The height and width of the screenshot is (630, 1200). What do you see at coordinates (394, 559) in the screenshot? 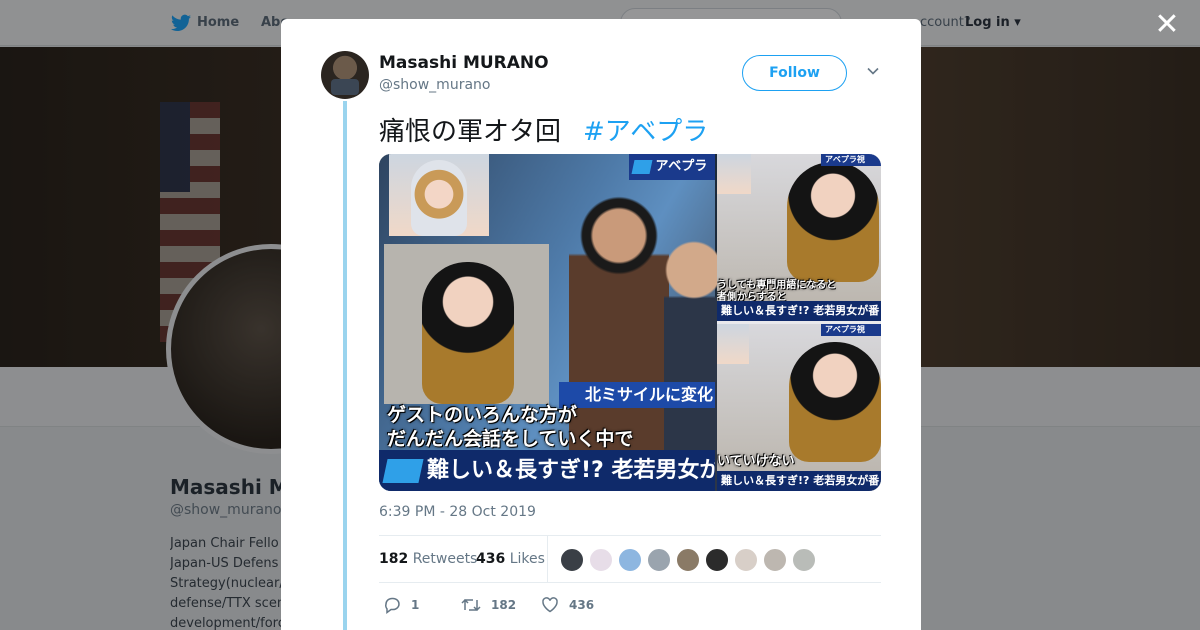
I see `retweets-count: 182` at bounding box center [394, 559].